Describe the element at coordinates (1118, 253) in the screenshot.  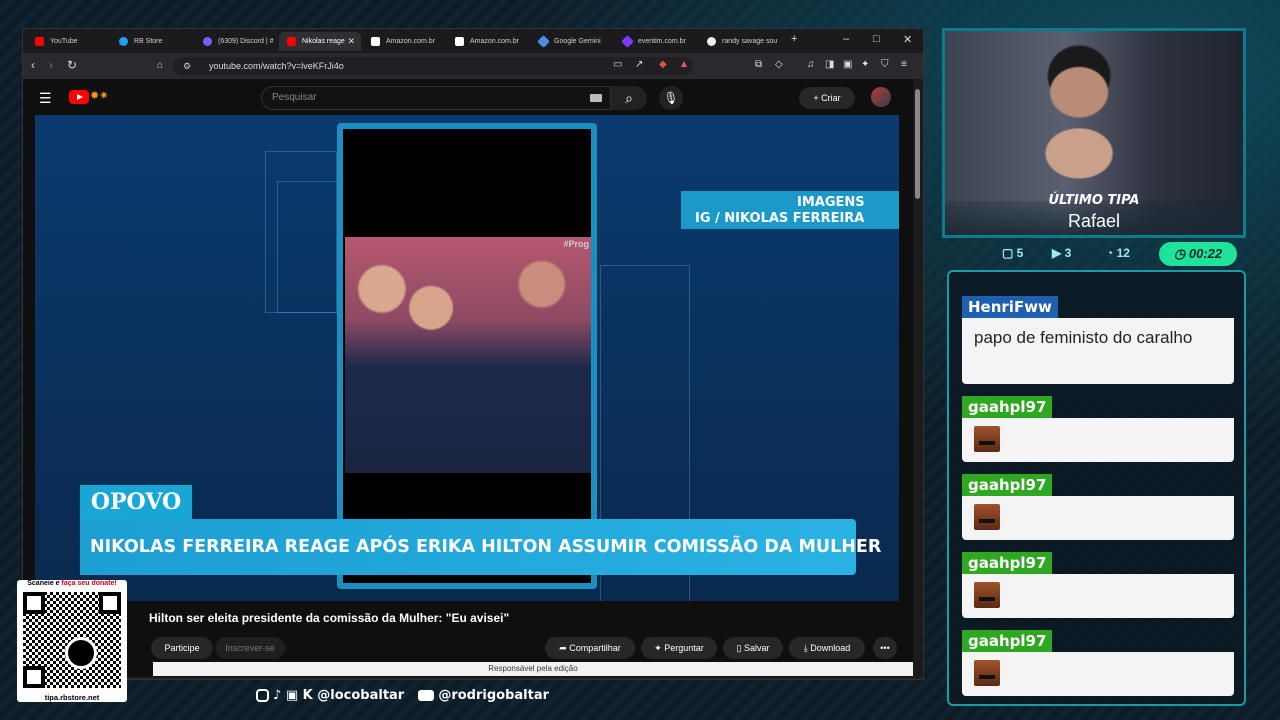
I see `speed-stat: ◔ 12` at that location.